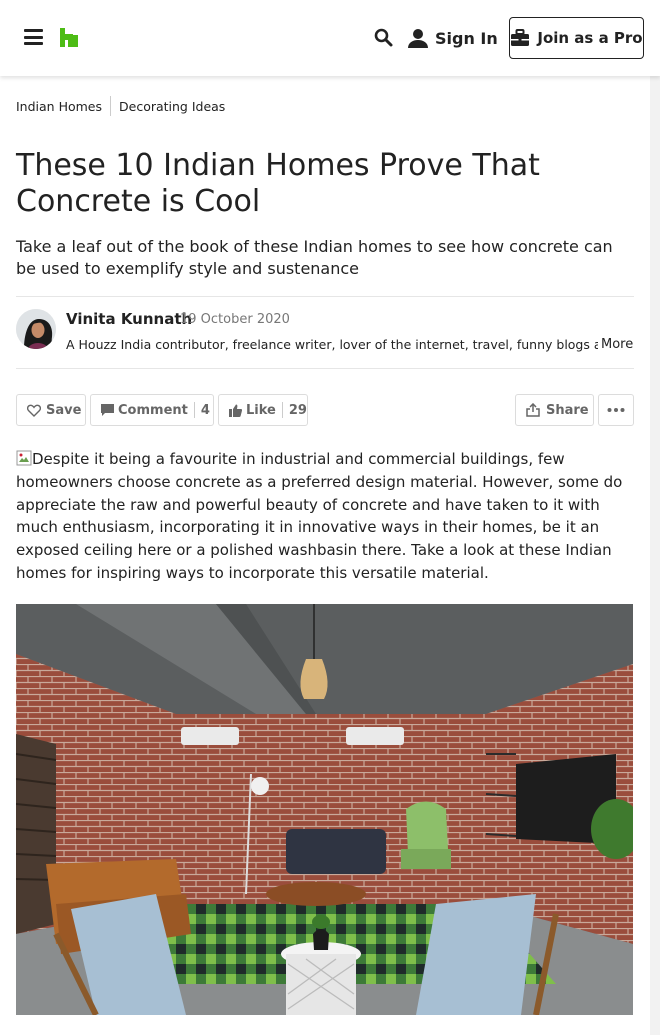 The height and width of the screenshot is (1035, 660). Describe the element at coordinates (384, 38) in the screenshot. I see `search-icon` at that location.